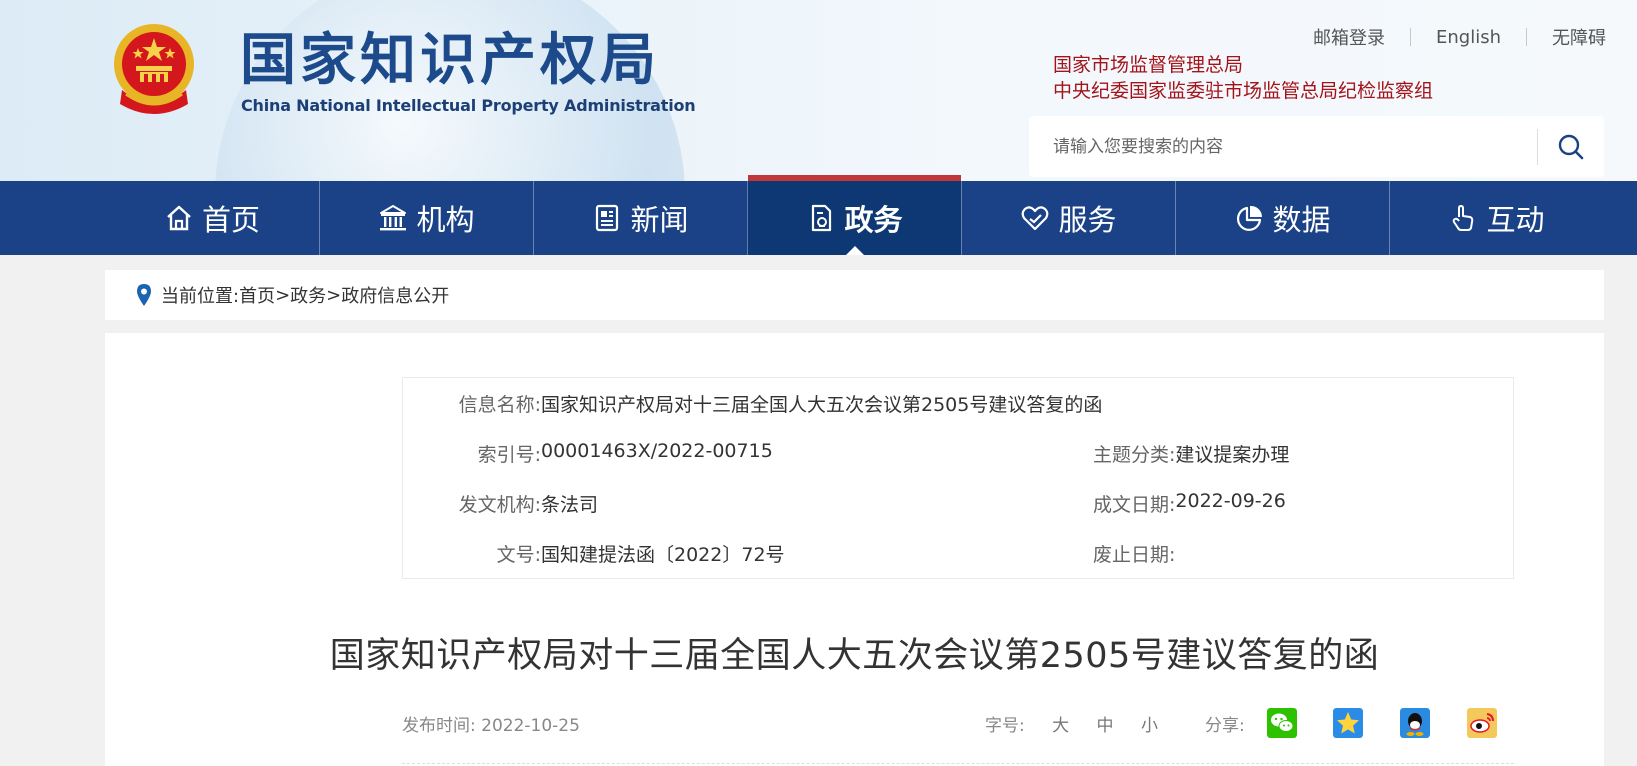 The width and height of the screenshot is (1637, 766). I want to click on nav-item-institution: 机构, so click(426, 218).